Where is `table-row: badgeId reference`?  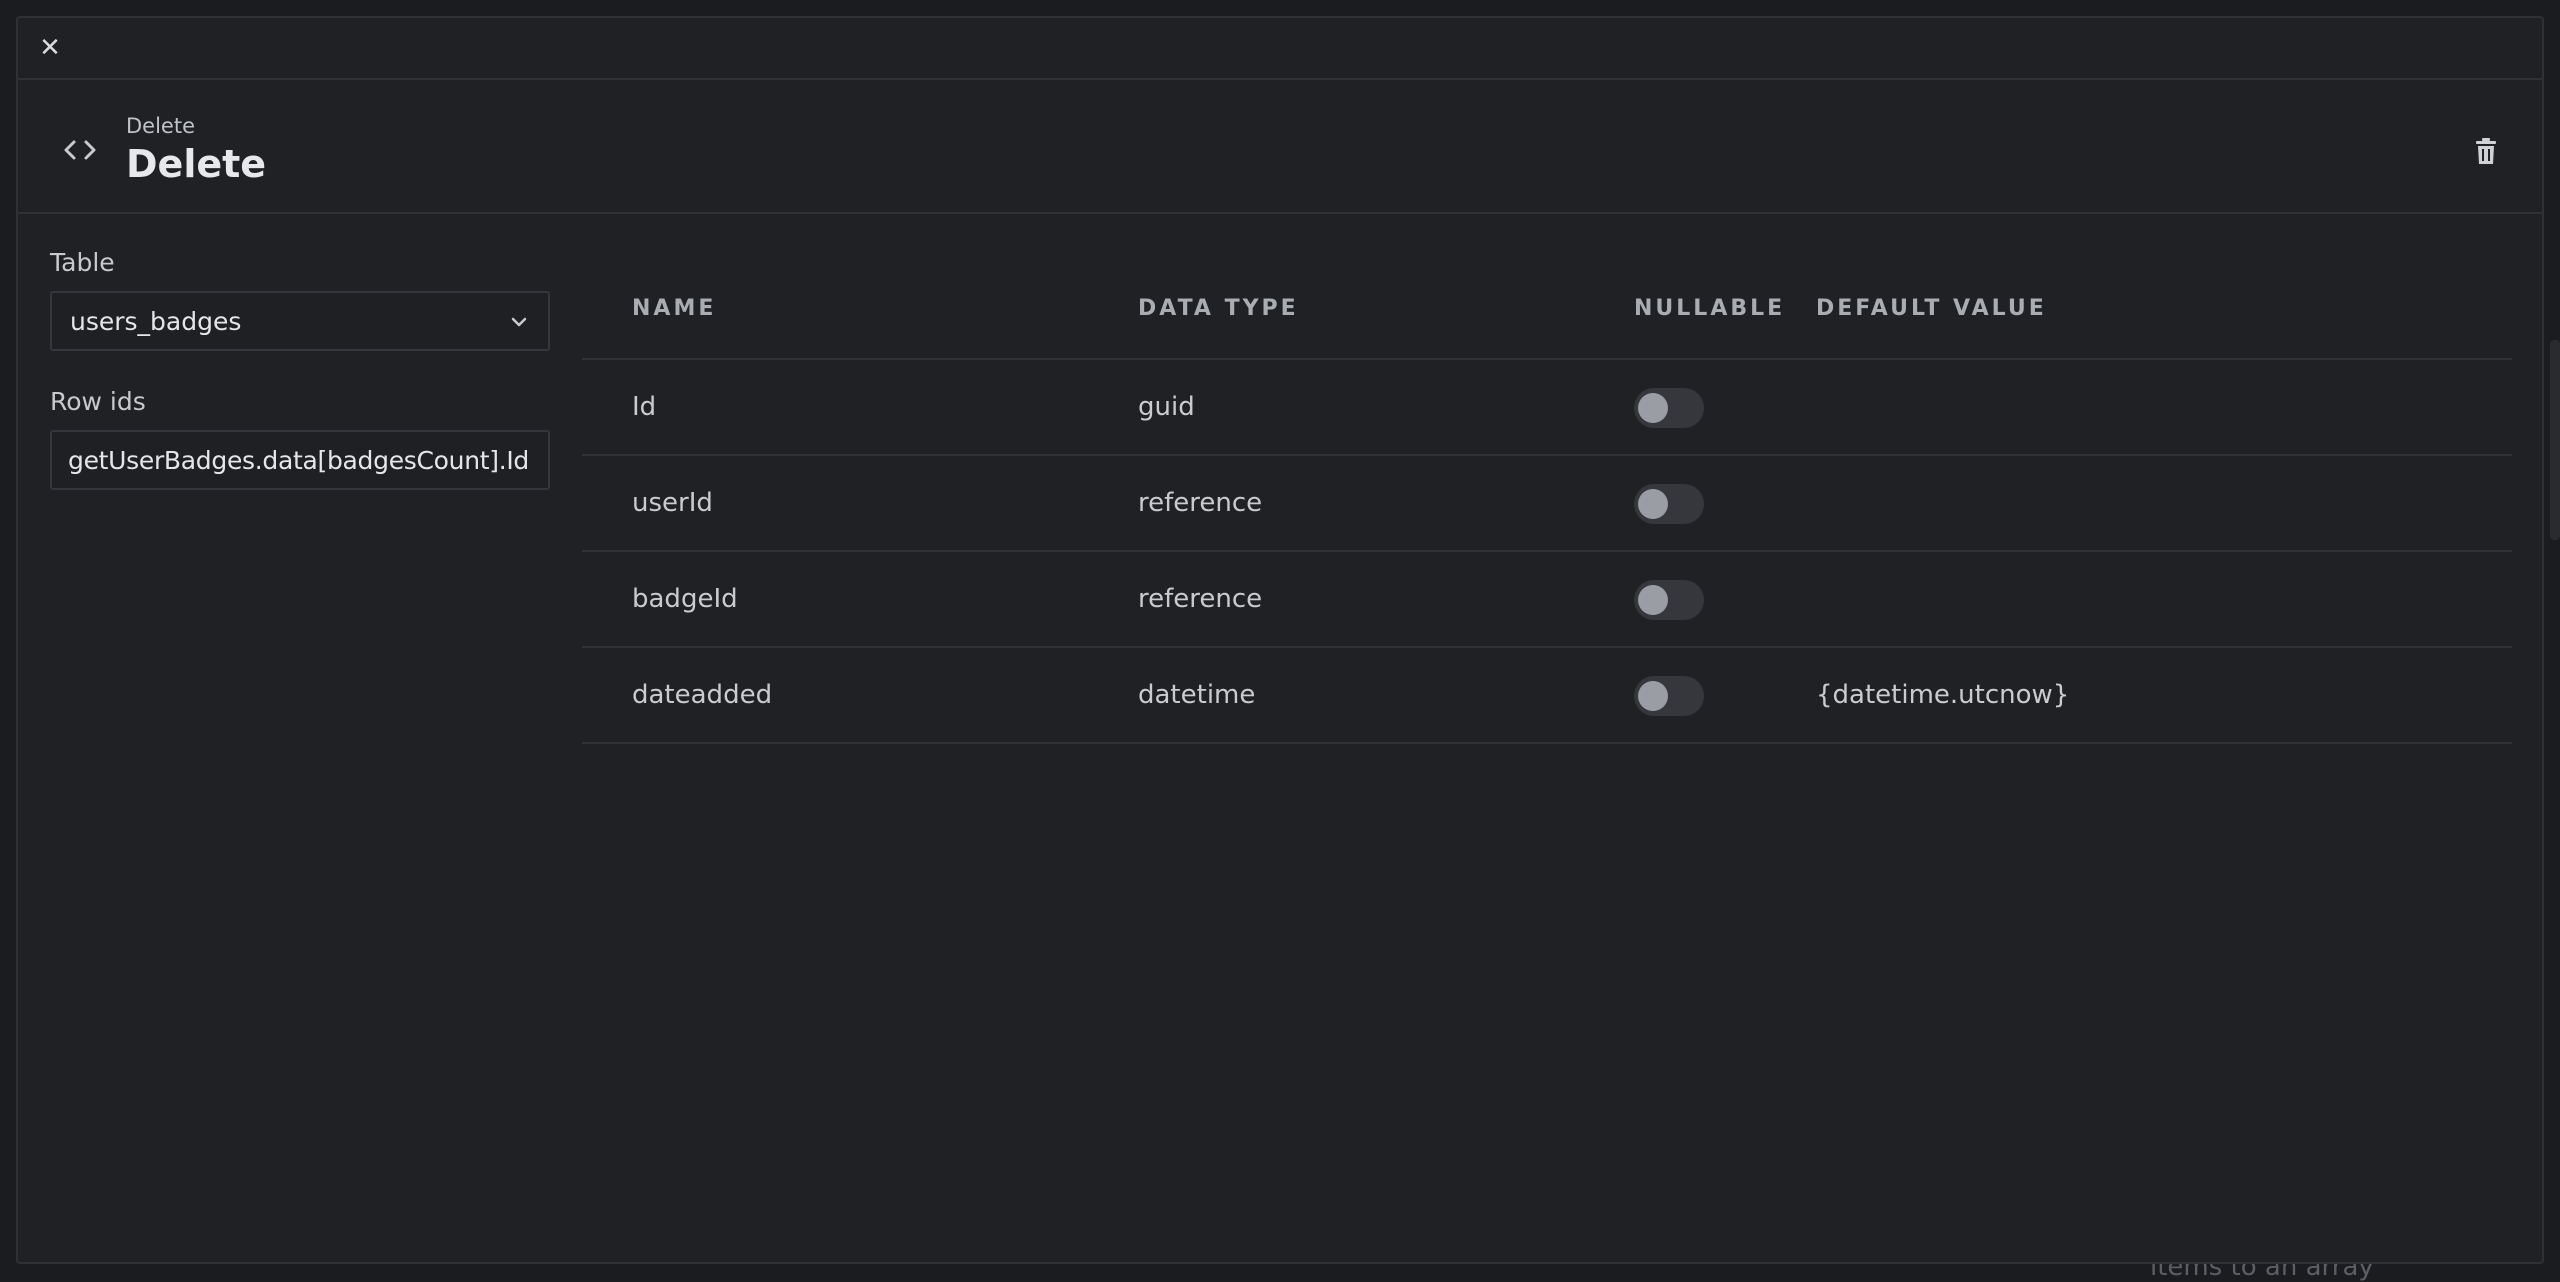
table-row: badgeId reference is located at coordinates (1547, 600).